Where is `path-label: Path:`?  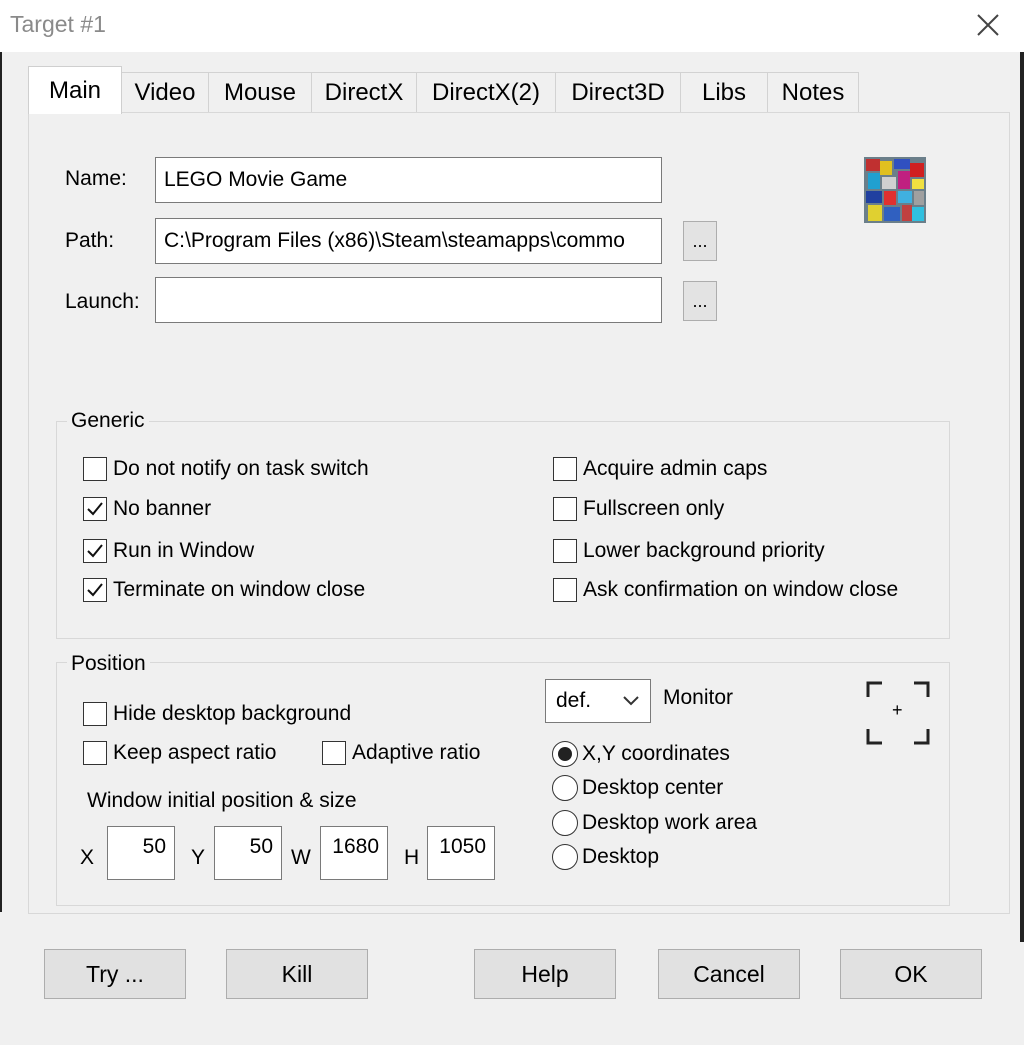 path-label: Path: is located at coordinates (90, 240).